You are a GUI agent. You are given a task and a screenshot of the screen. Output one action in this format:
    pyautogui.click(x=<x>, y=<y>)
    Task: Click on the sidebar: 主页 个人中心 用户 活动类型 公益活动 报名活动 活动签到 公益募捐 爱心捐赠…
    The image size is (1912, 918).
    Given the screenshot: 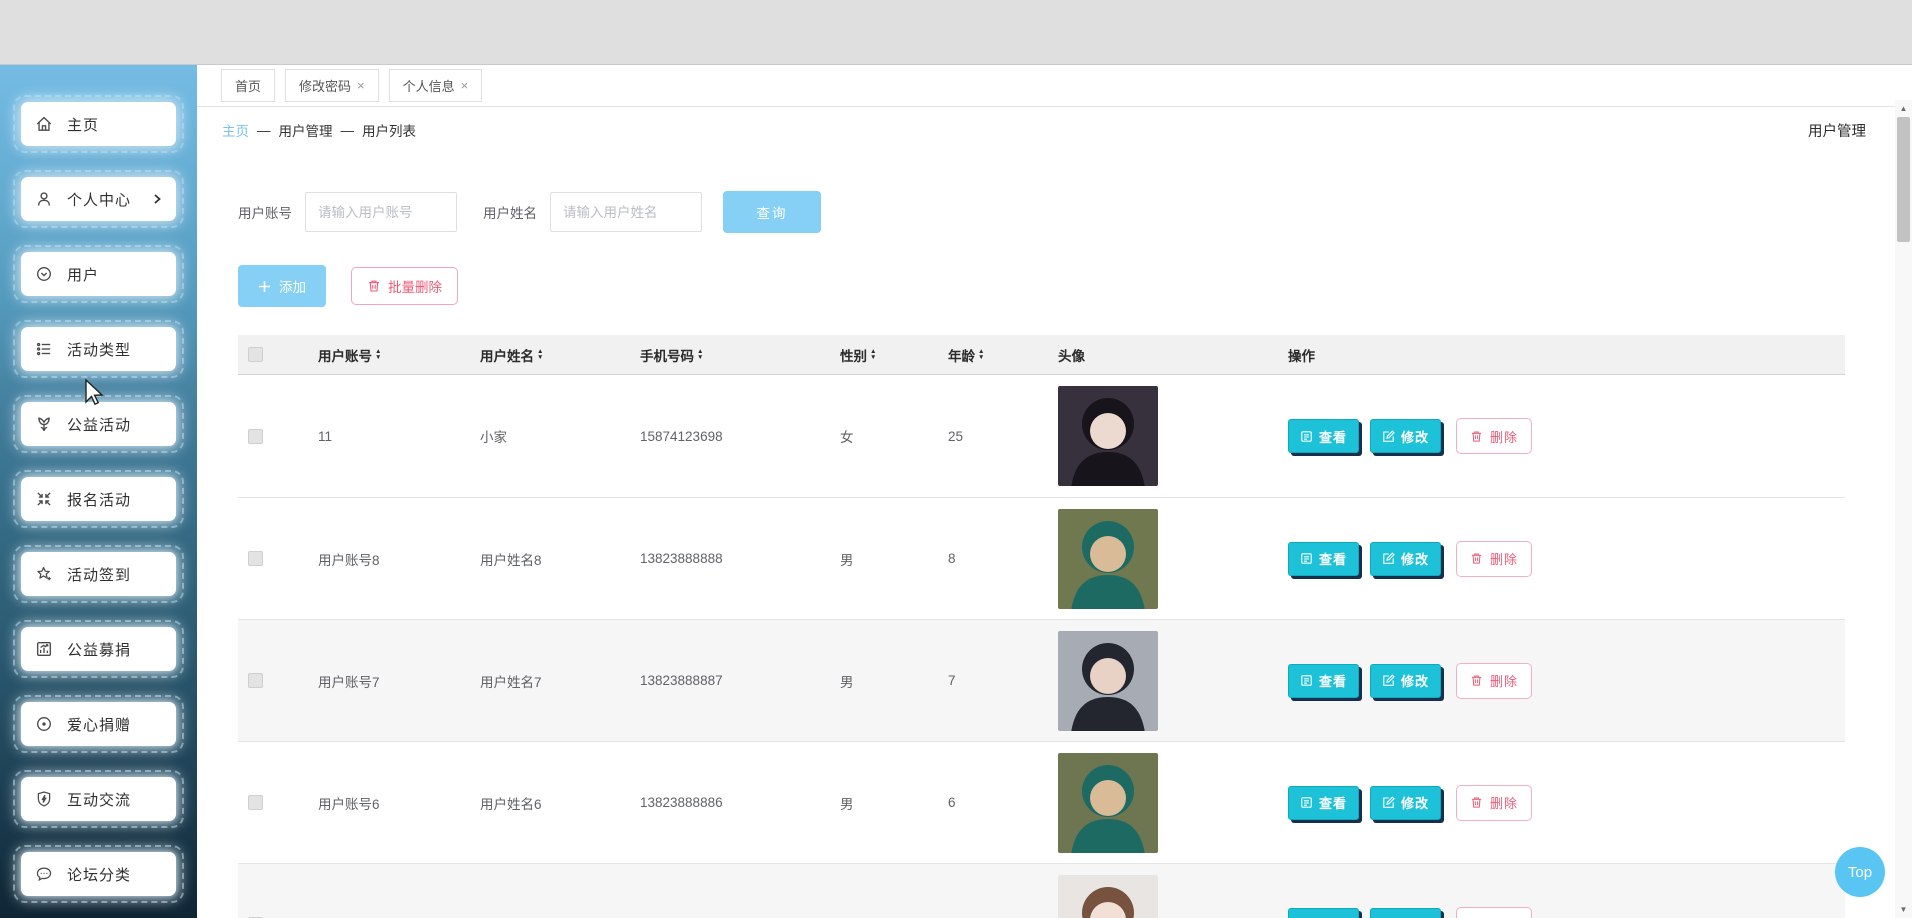 What is the action you would take?
    pyautogui.click(x=98, y=491)
    